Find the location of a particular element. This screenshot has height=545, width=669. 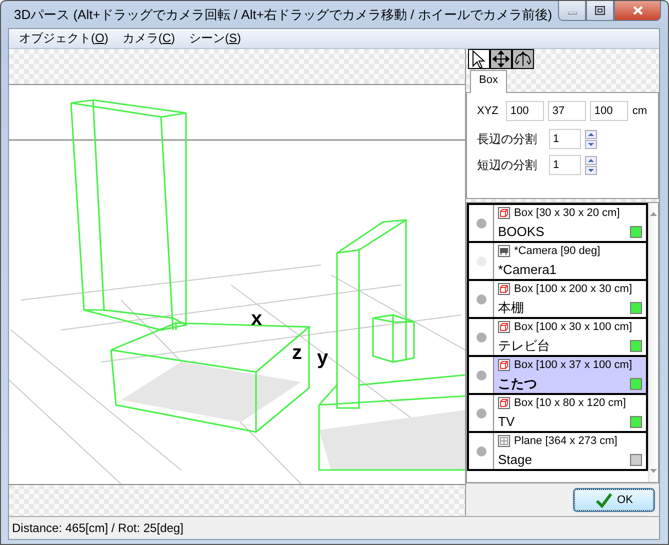

grid-icon is located at coordinates (504, 441).